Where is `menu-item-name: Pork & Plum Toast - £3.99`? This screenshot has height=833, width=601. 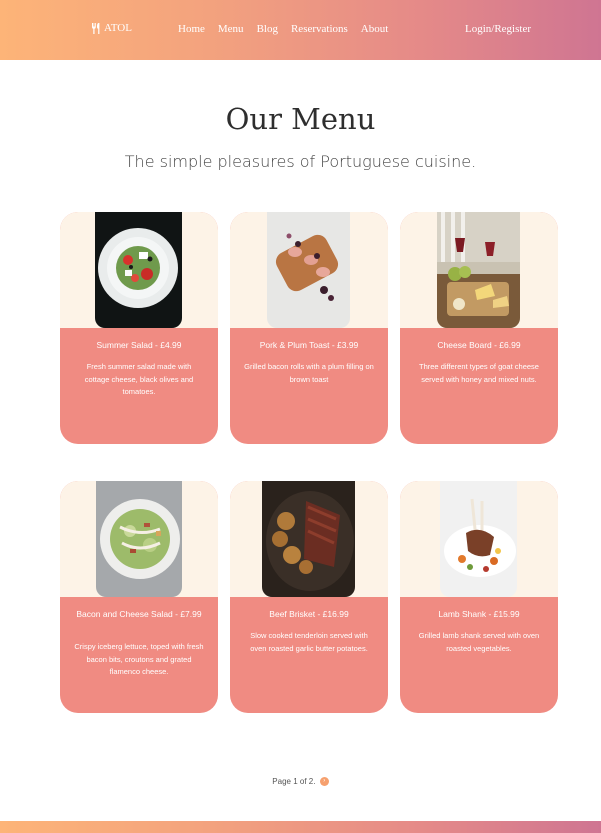 menu-item-name: Pork & Plum Toast - £3.99 is located at coordinates (309, 345).